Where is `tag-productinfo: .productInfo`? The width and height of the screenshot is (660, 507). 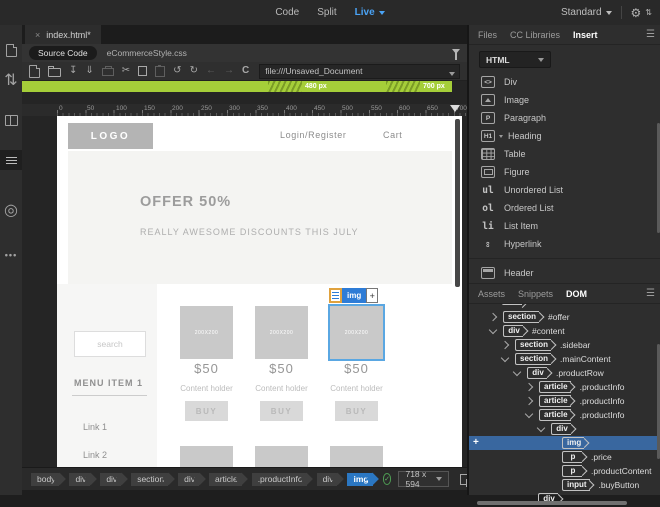 tag-productinfo: .productInfo is located at coordinates (279, 479).